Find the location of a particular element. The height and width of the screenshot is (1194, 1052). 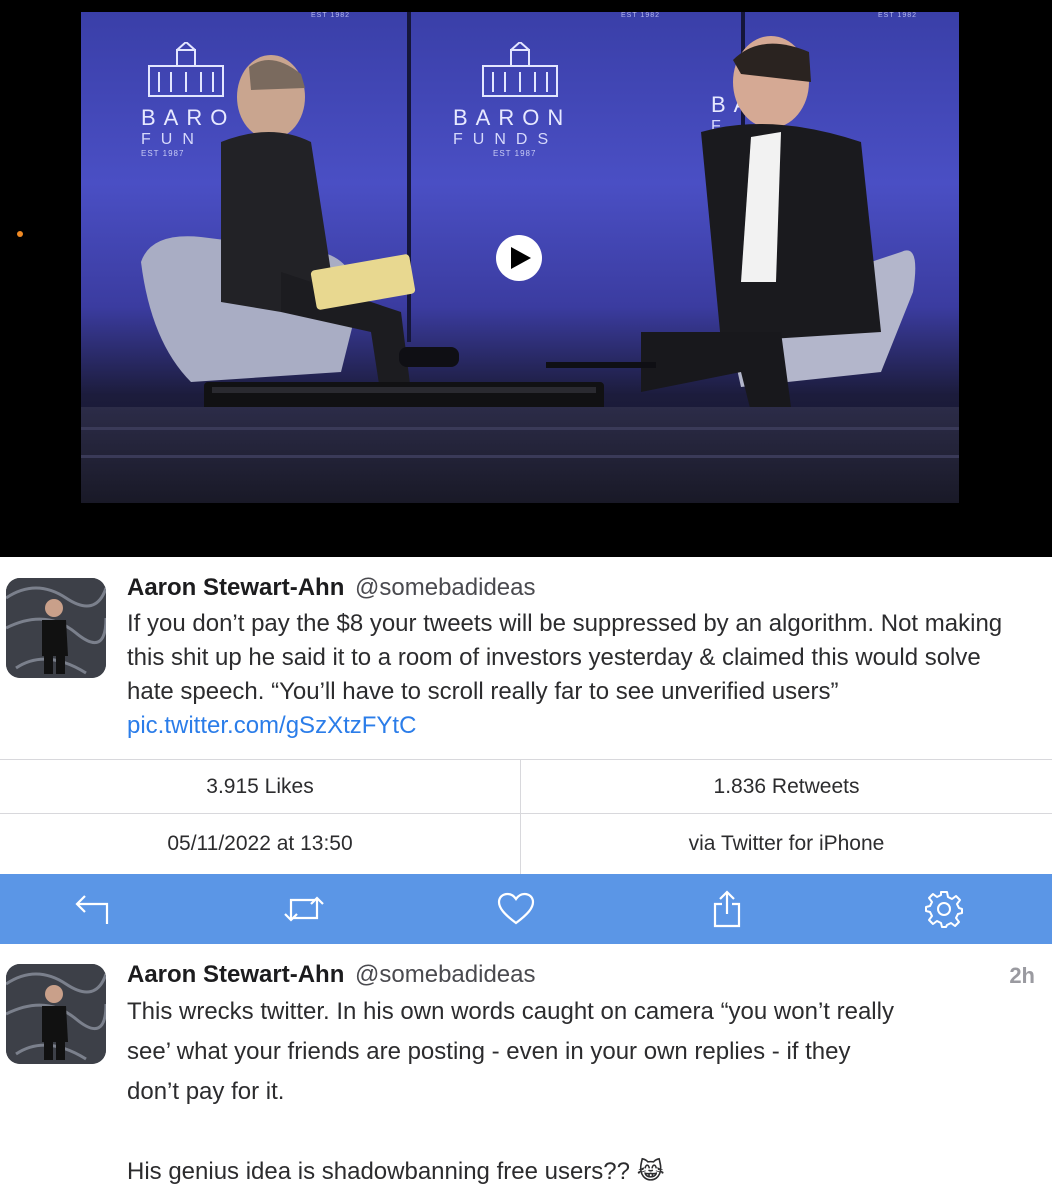

retweet-icon is located at coordinates (304, 909).